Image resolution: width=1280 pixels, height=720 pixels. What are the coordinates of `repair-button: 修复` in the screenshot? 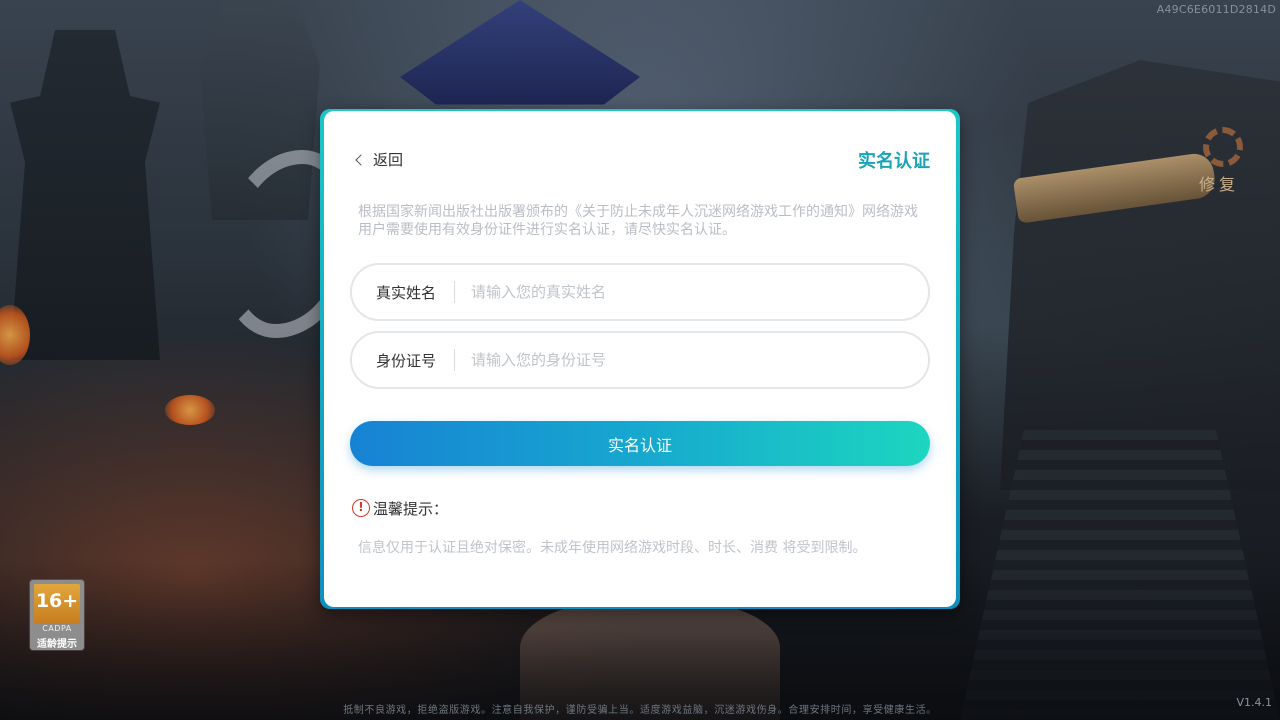 It's located at (1225, 160).